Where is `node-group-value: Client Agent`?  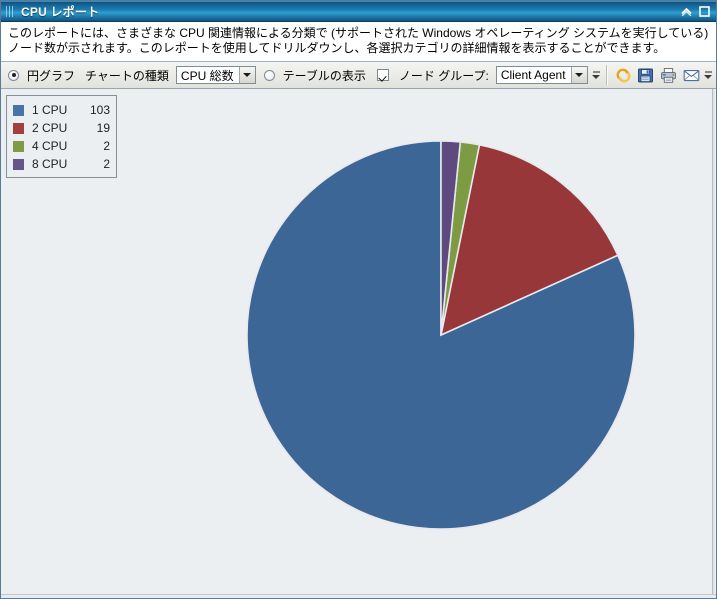
node-group-value: Client Agent is located at coordinates (533, 75).